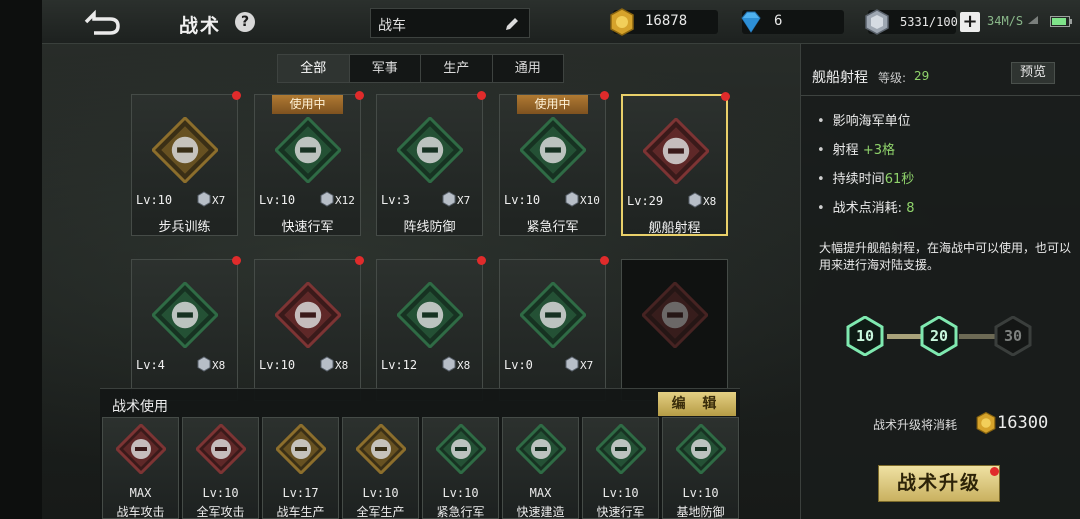 The image size is (1080, 519). Describe the element at coordinates (666, 21) in the screenshot. I see `gold-amount: 16878` at that location.